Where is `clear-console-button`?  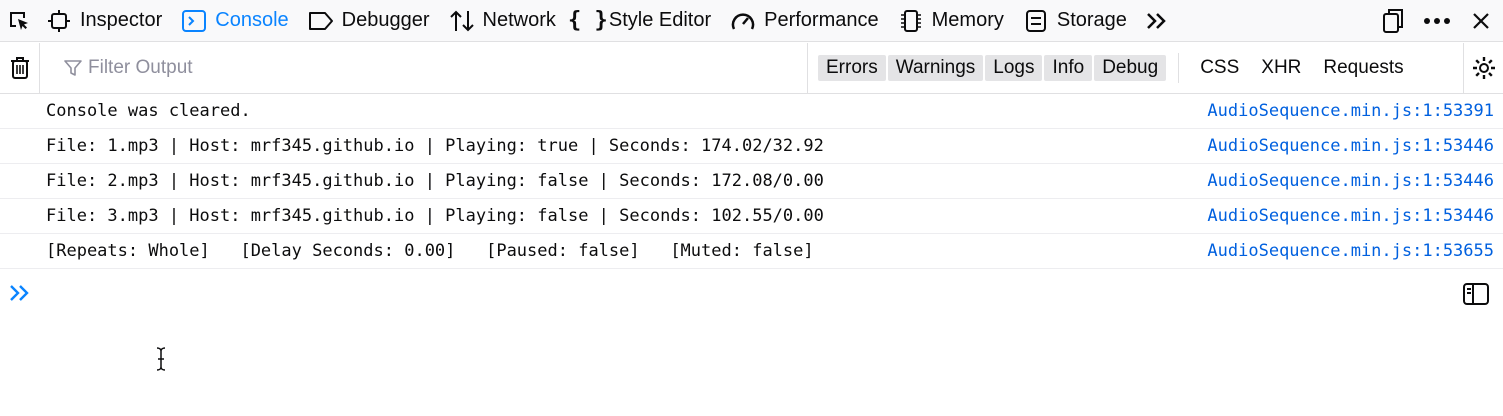 clear-console-button is located at coordinates (20, 68).